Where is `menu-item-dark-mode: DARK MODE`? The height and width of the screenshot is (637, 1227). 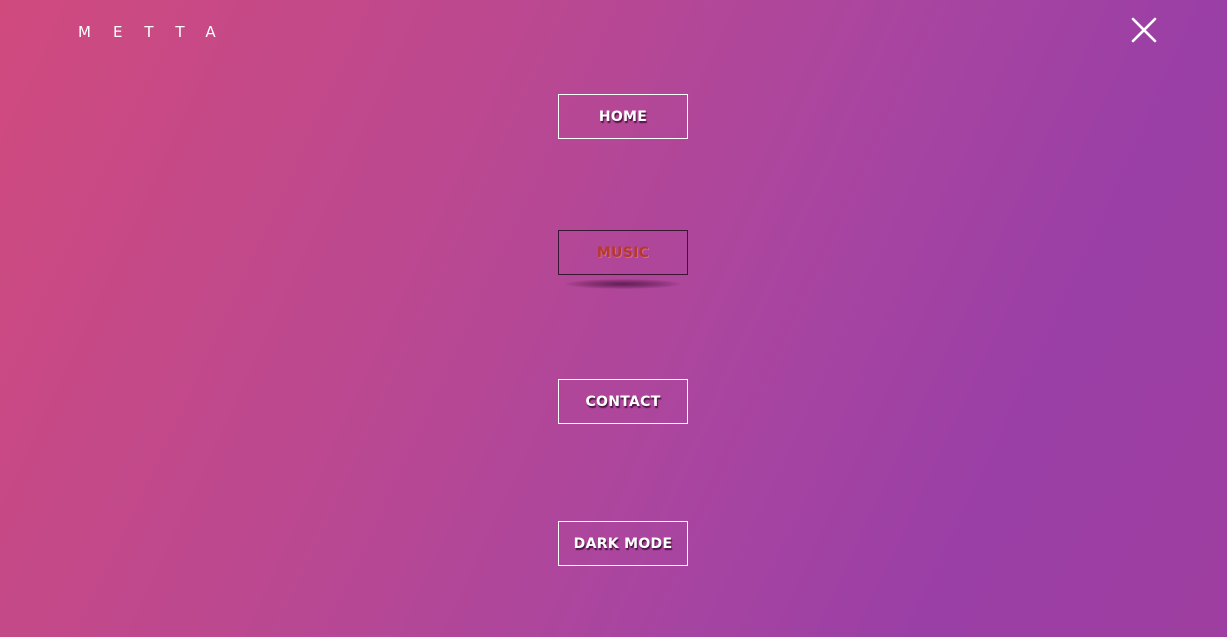
menu-item-dark-mode: DARK MODE is located at coordinates (623, 543).